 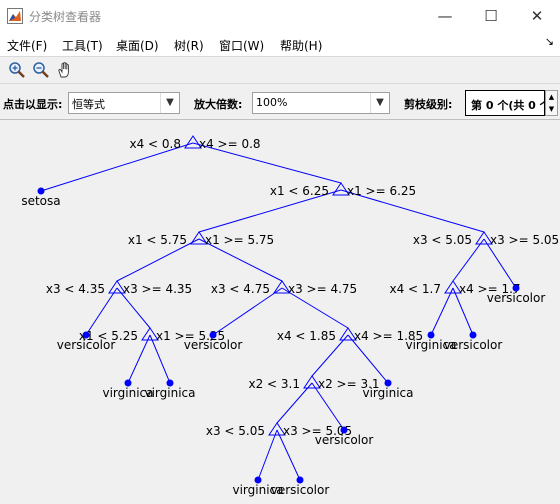 What do you see at coordinates (321, 103) in the screenshot?
I see `magnification-select: 100% ▼` at bounding box center [321, 103].